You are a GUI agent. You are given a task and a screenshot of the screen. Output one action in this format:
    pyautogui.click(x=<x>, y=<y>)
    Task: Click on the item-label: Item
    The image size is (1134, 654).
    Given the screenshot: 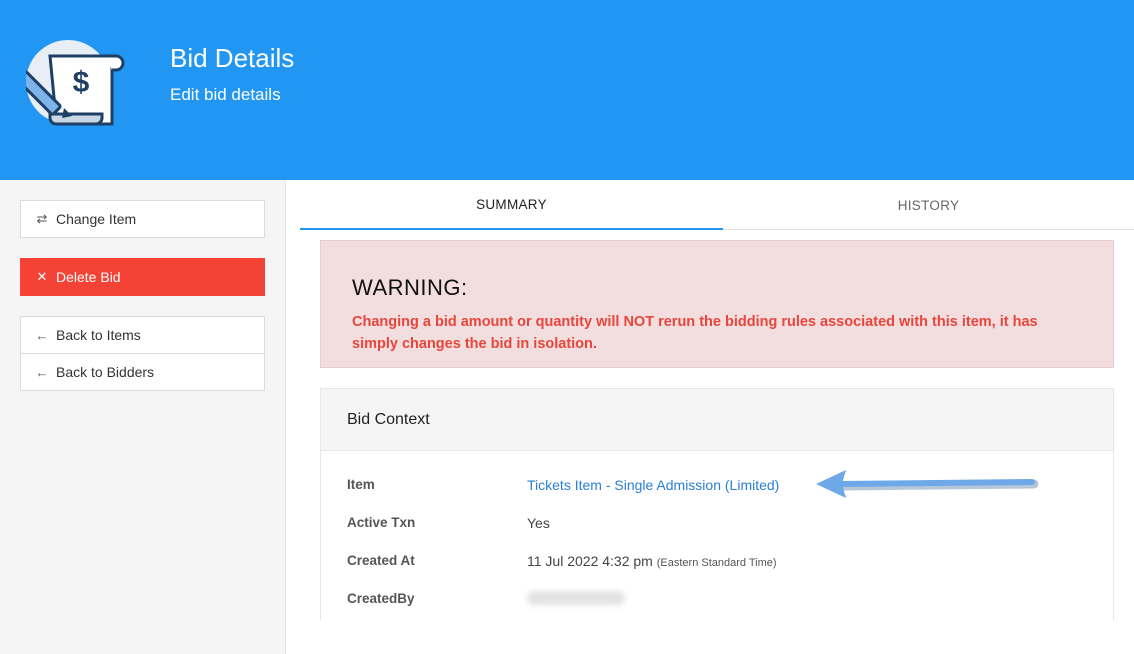 What is the action you would take?
    pyautogui.click(x=361, y=484)
    